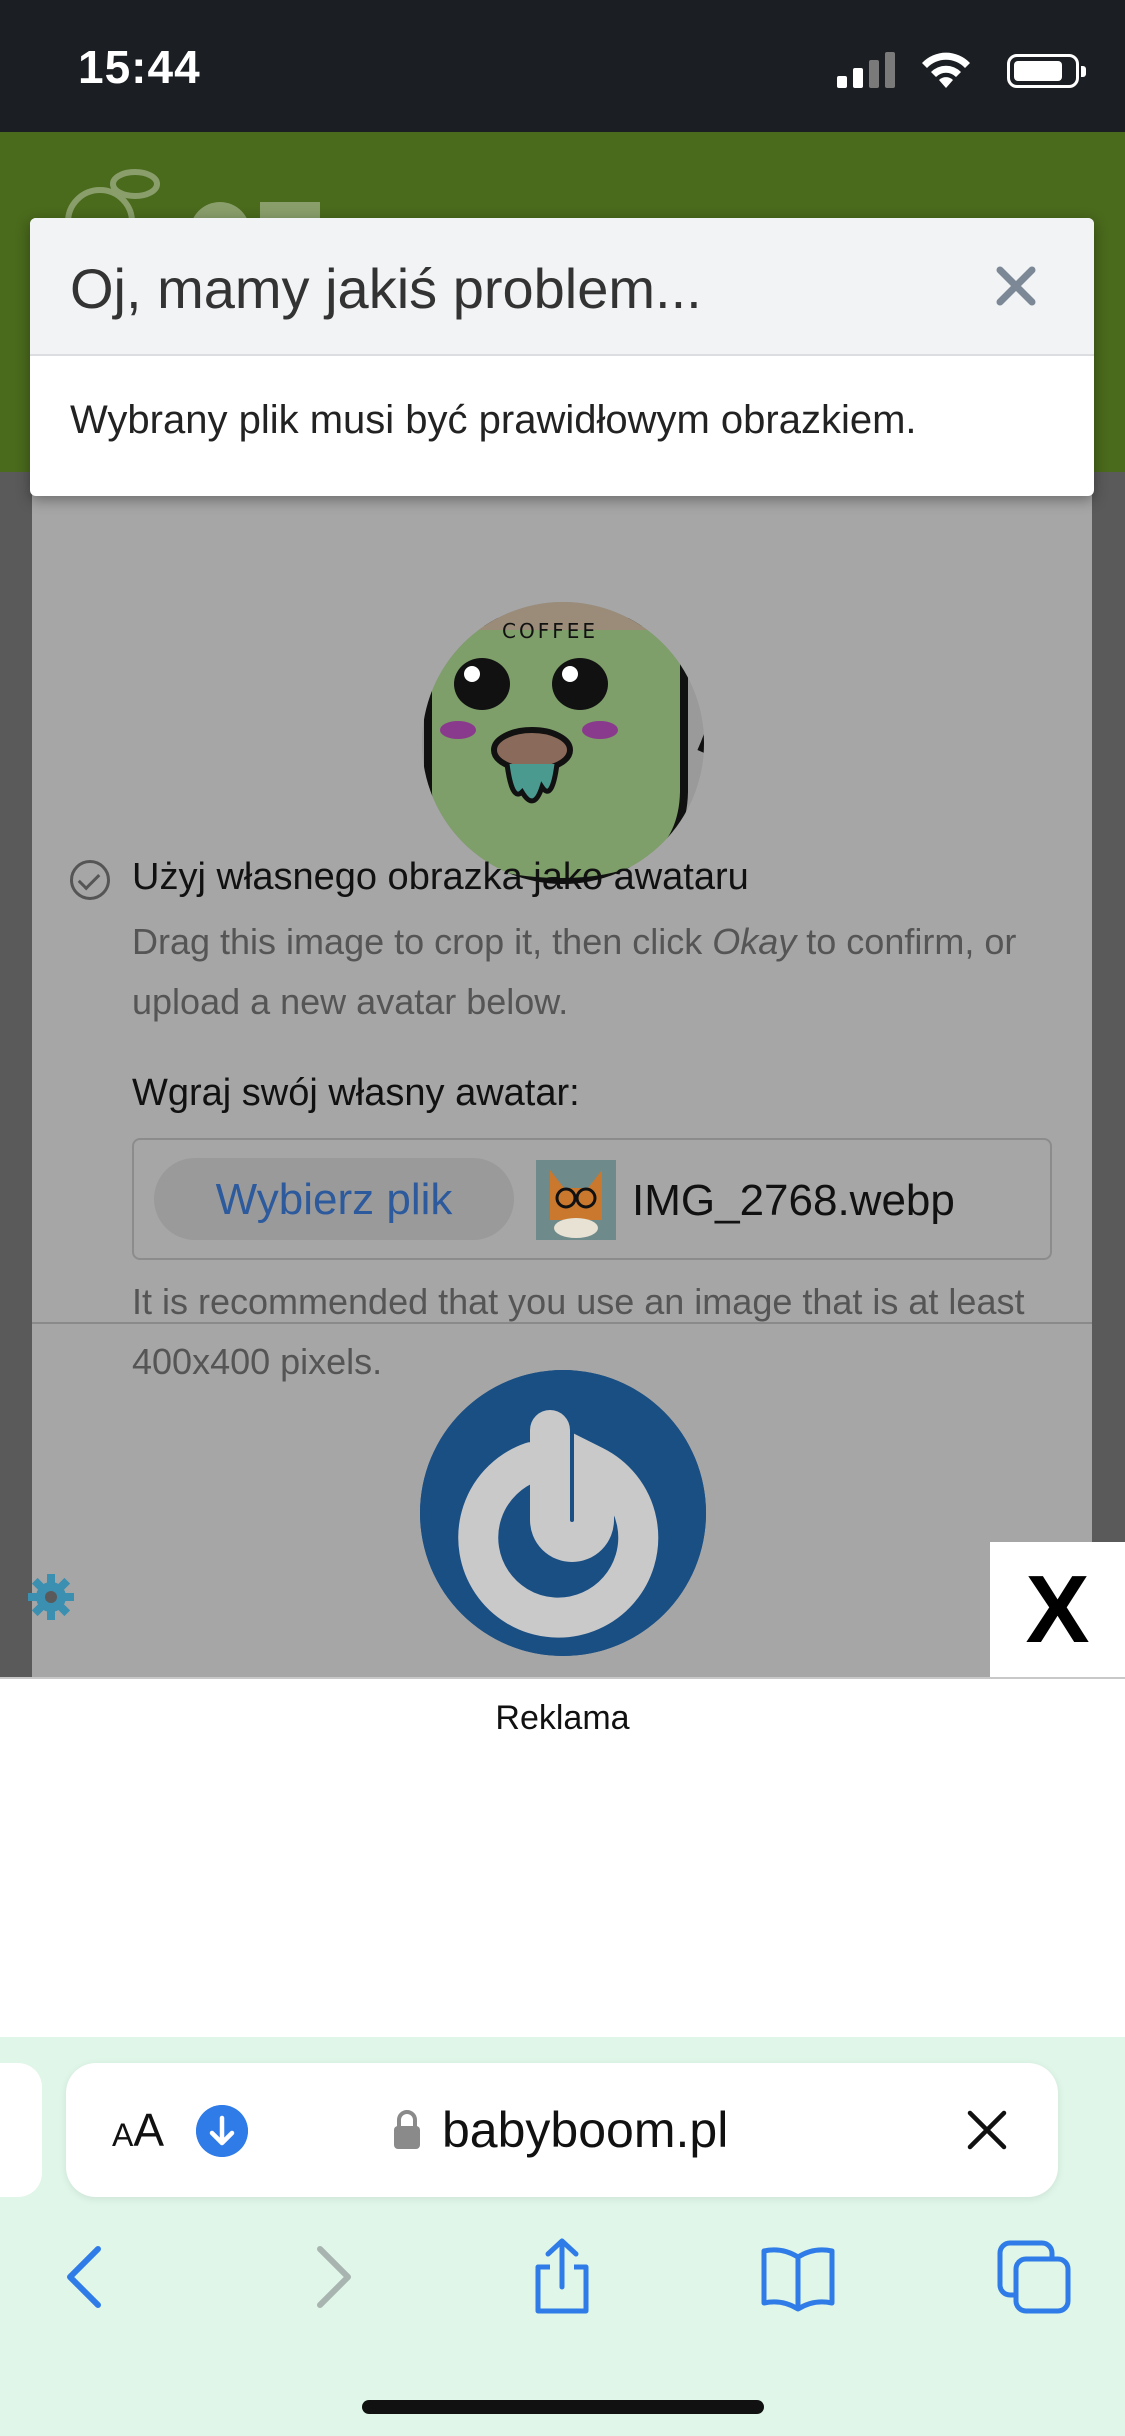 The width and height of the screenshot is (1125, 2436). I want to click on use-own-avatar-label: Użyj własnego obrazka jako awataru, so click(440, 877).